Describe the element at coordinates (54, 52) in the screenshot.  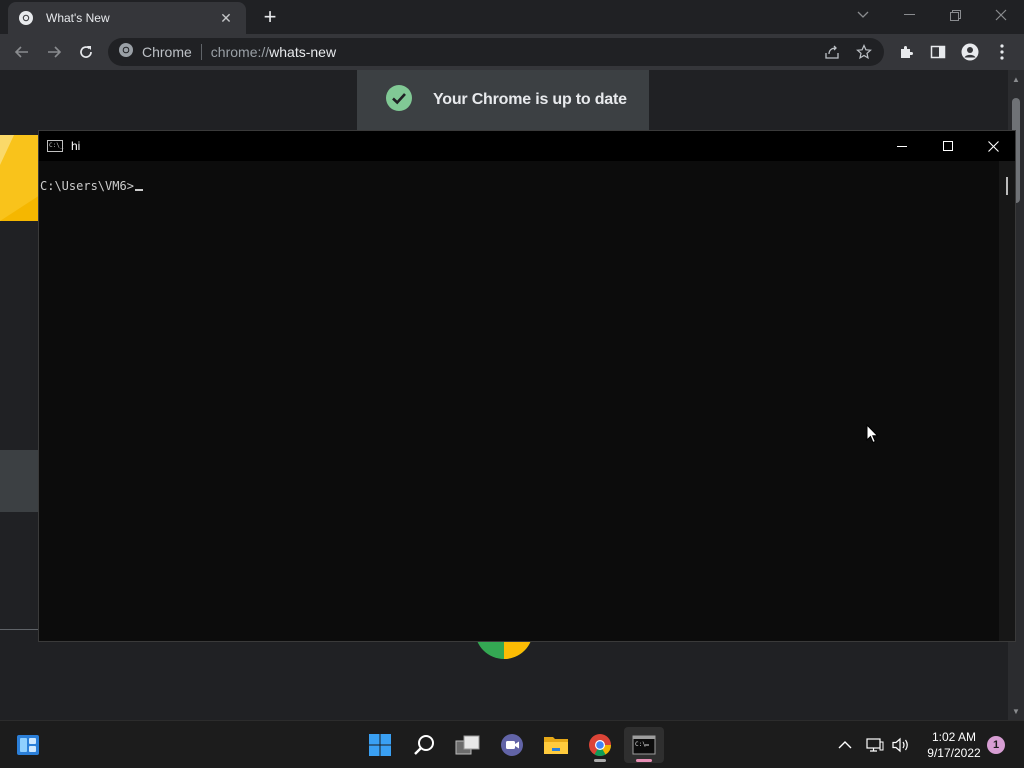
I see `forward-icon` at that location.